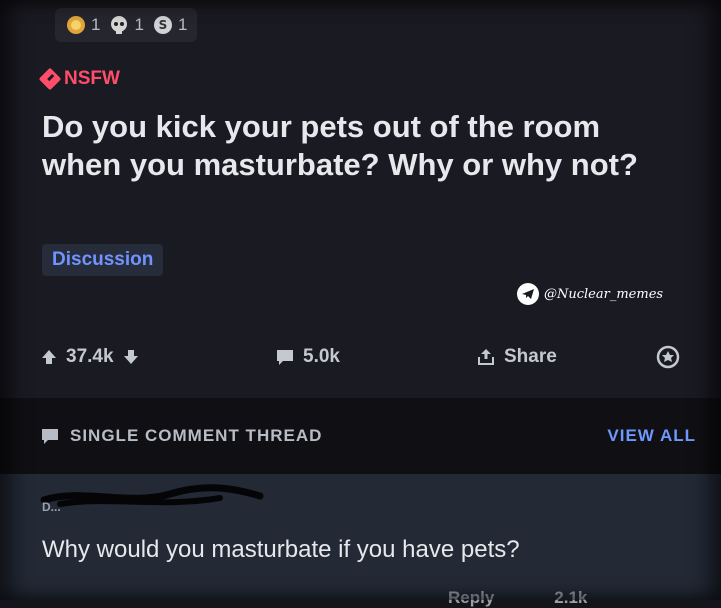  What do you see at coordinates (92, 78) in the screenshot?
I see `nsfw-label: NSFW` at bounding box center [92, 78].